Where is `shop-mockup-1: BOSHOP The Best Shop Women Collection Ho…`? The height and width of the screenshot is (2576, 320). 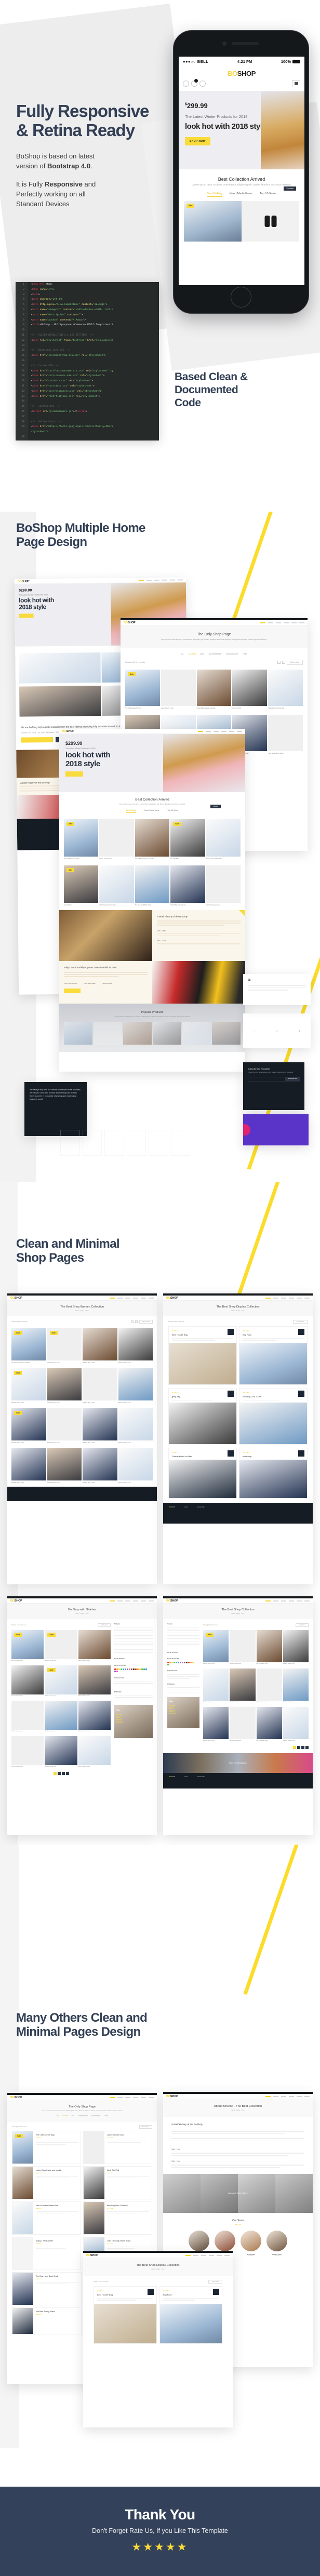 shop-mockup-1: BOSHOP The Best Shop Women Collection Ho… is located at coordinates (82, 1438).